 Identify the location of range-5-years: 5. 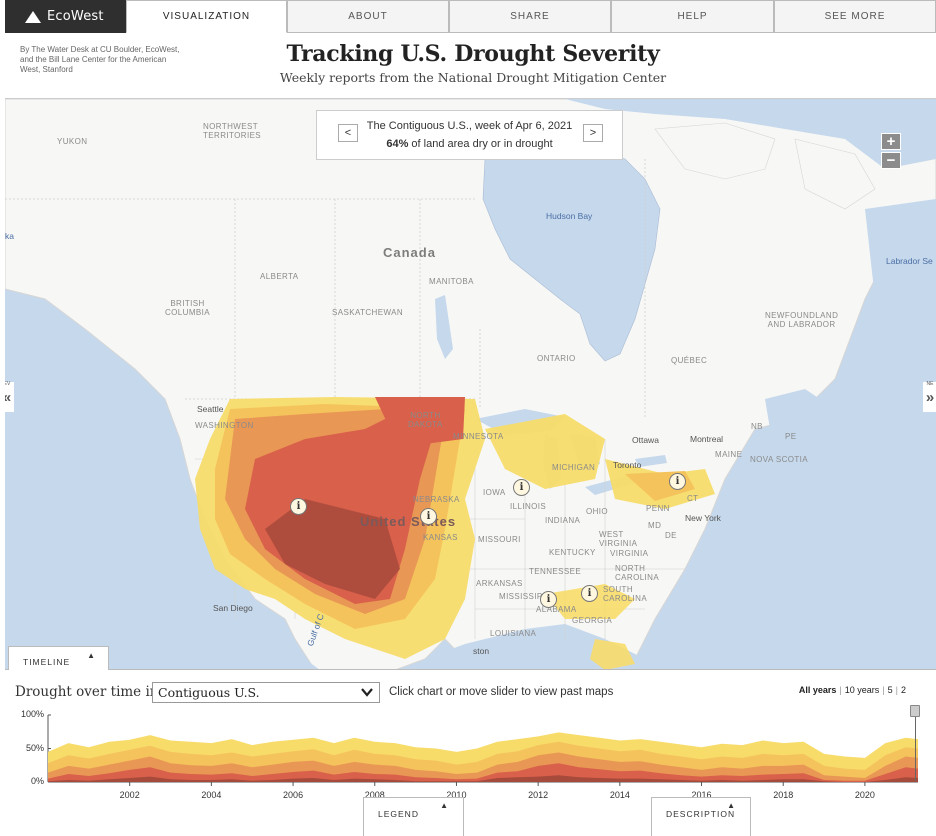
(890, 690).